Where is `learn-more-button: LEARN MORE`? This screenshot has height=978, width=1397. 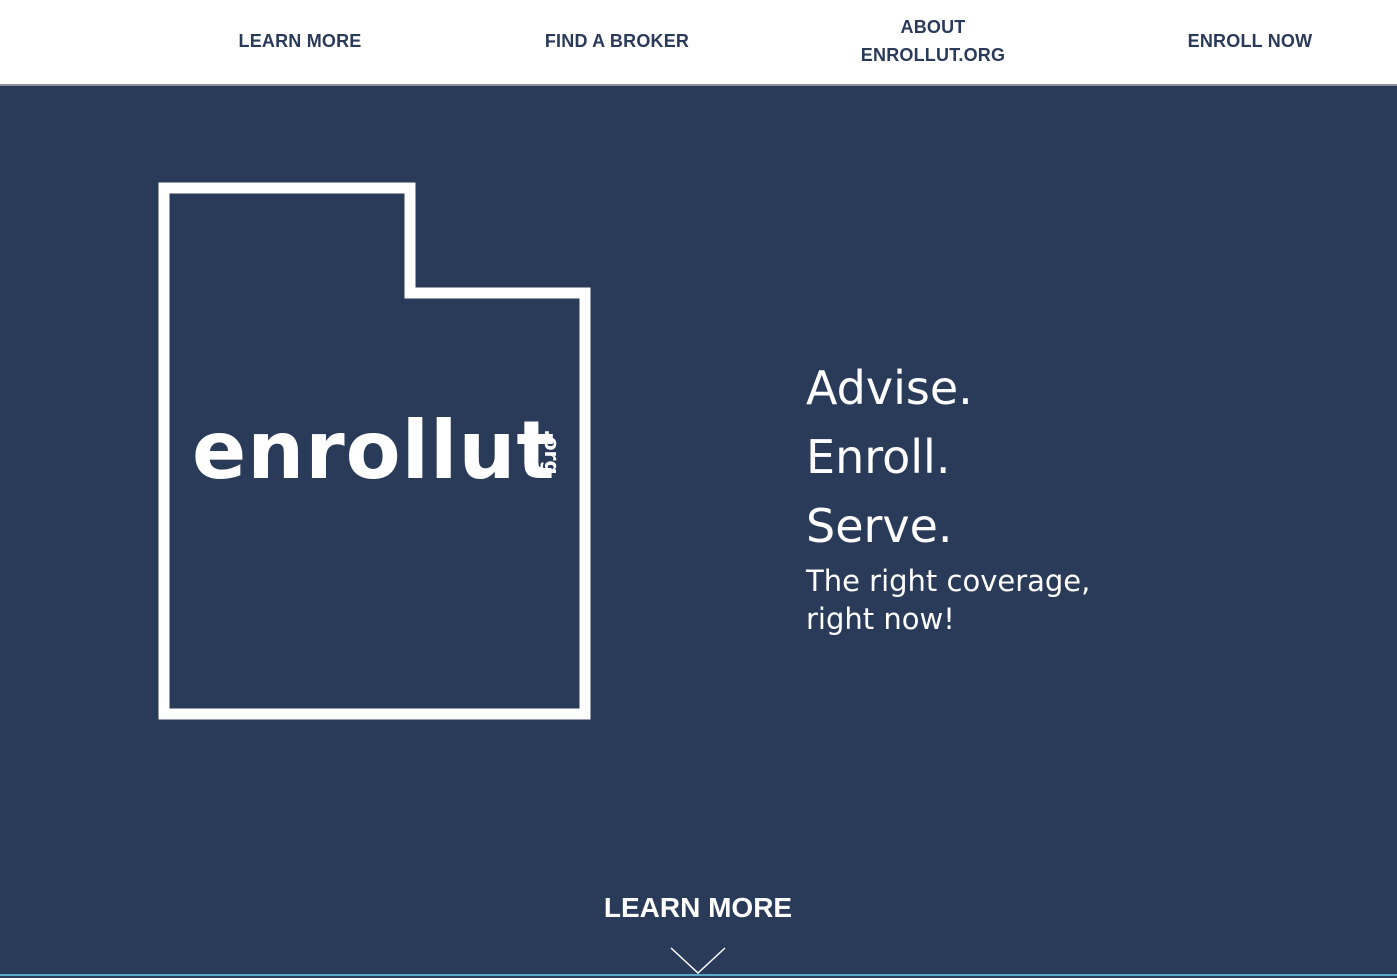
learn-more-button: LEARN MORE is located at coordinates (698, 908).